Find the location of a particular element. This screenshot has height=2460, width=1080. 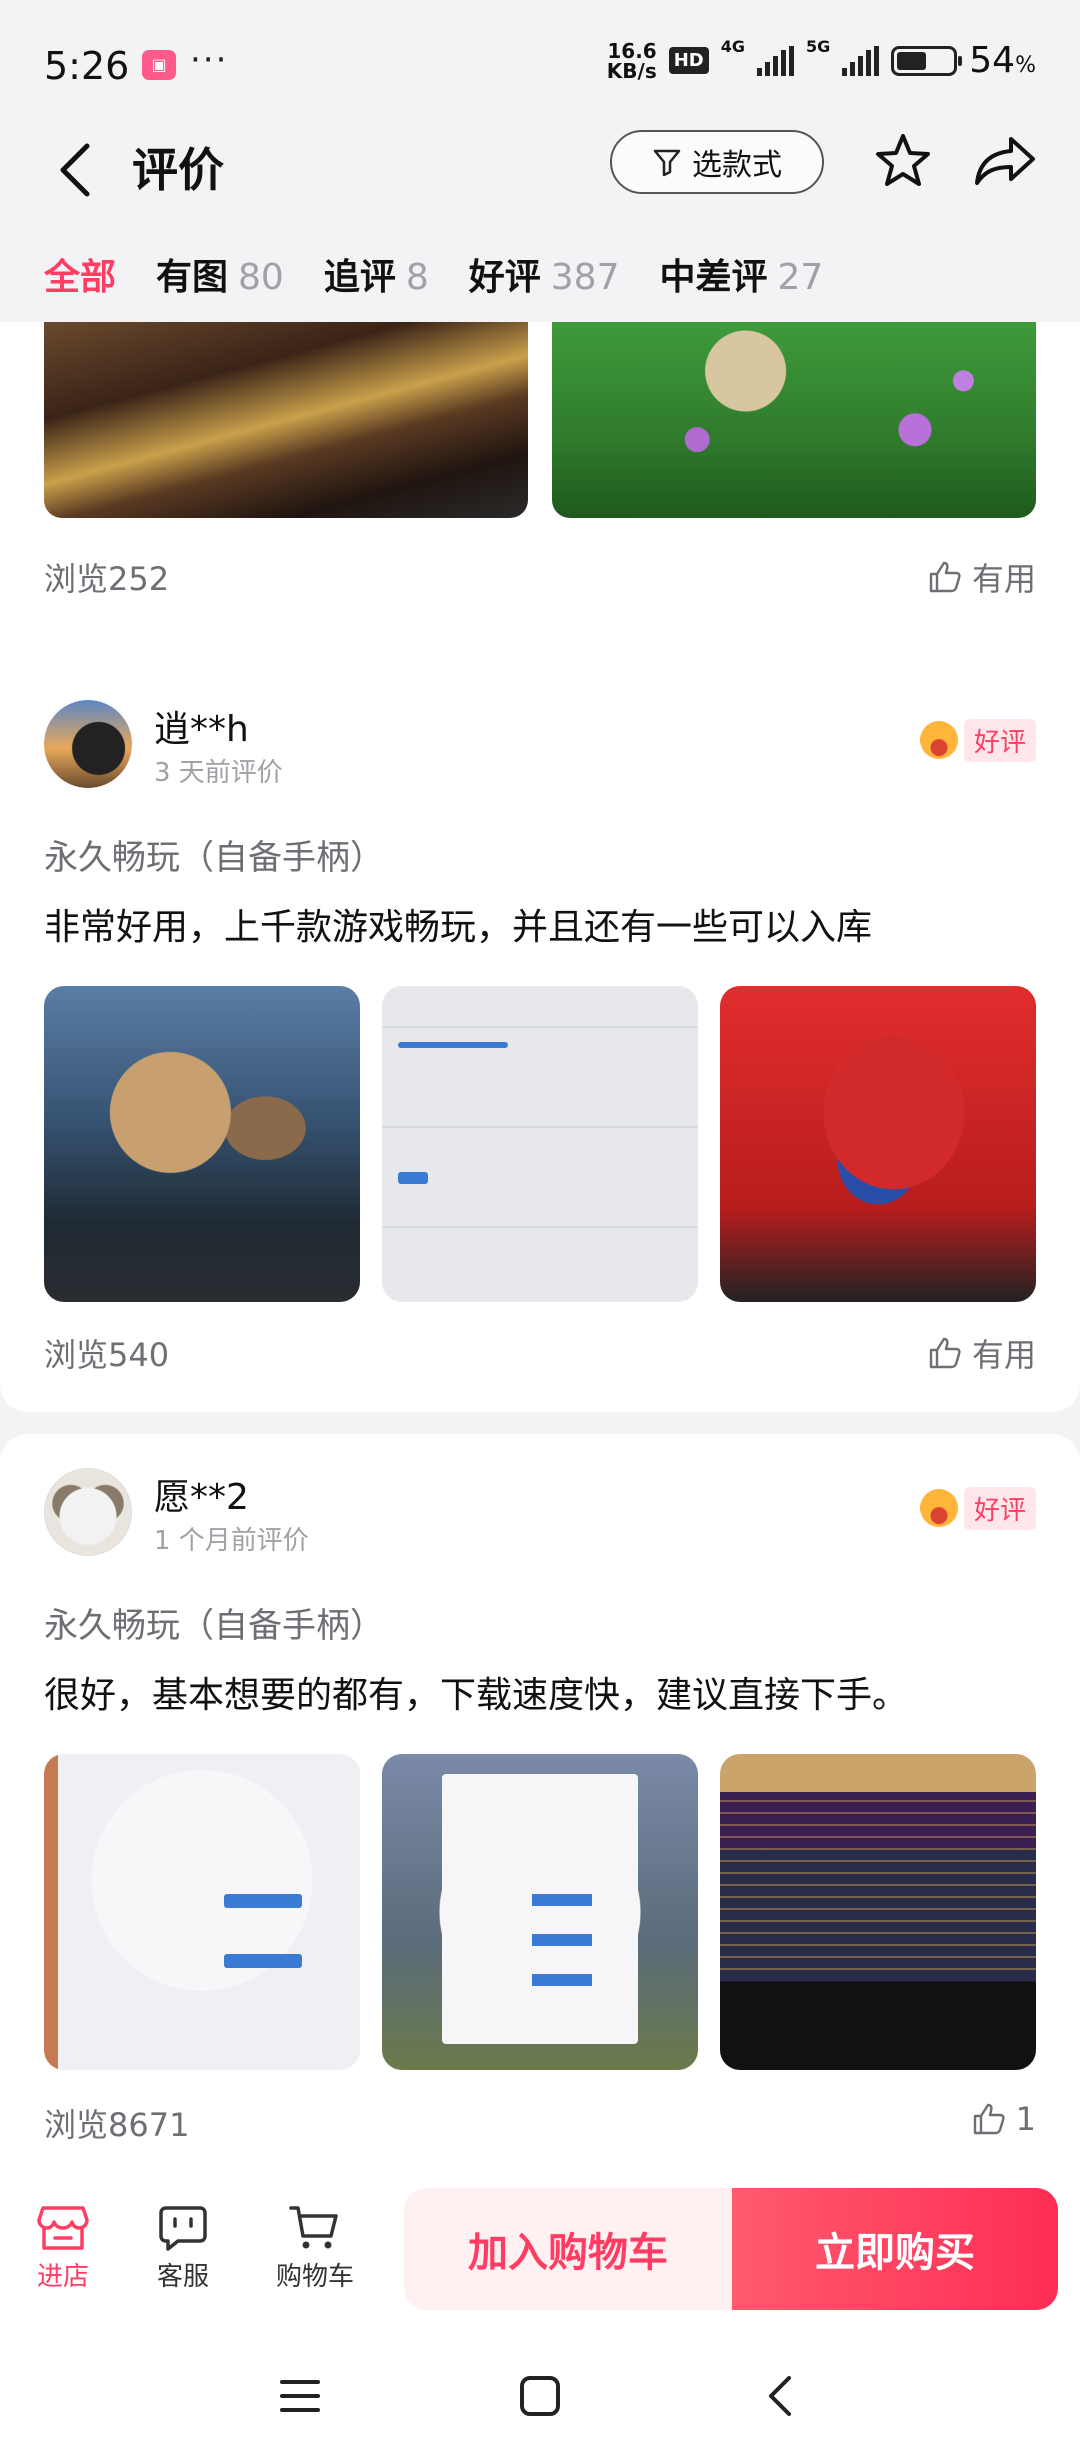

back-chevron-icon is located at coordinates (780, 2396).